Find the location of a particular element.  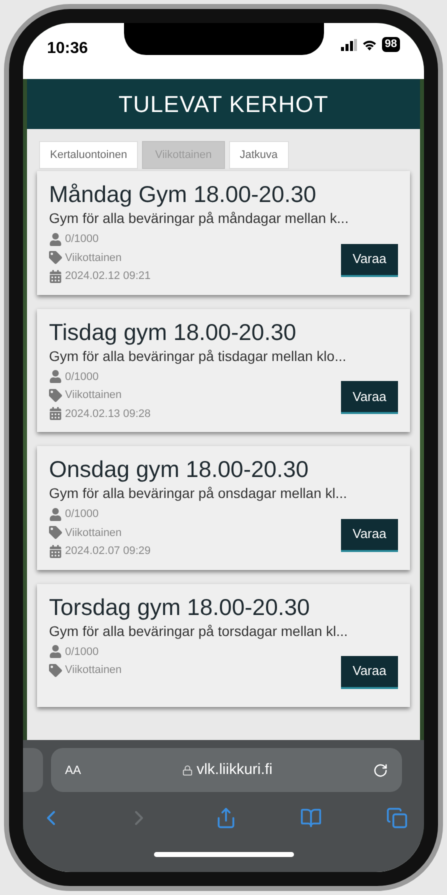

wifi-icon is located at coordinates (369, 44).